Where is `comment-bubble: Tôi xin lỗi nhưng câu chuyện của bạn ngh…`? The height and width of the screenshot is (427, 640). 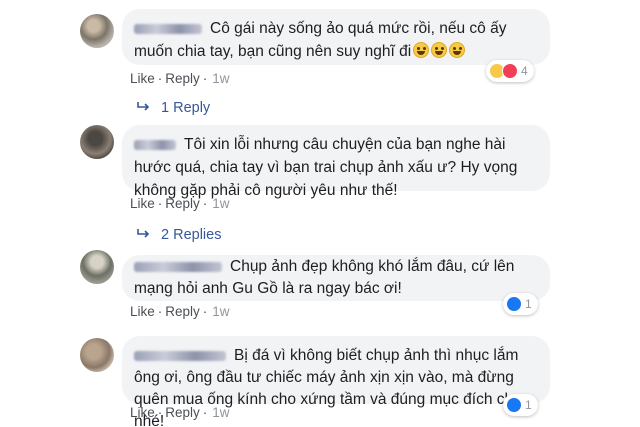 comment-bubble: Tôi xin lỗi nhưng câu chuyện của bạn ngh… is located at coordinates (336, 162).